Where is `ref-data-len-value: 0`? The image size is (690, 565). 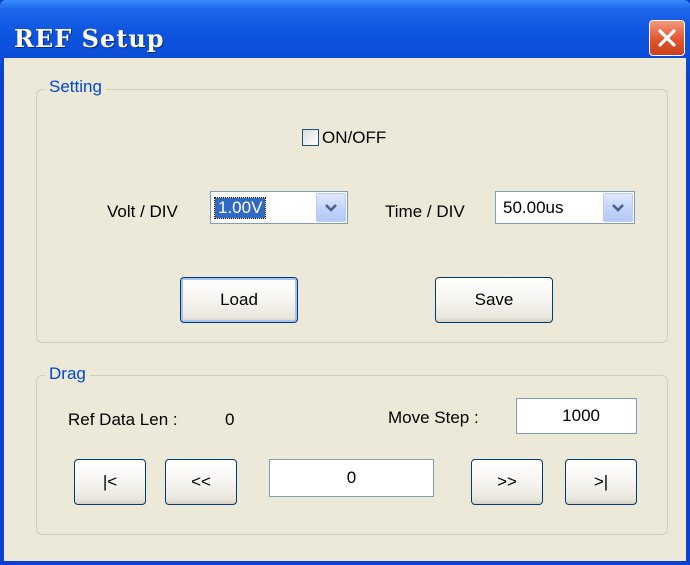
ref-data-len-value: 0 is located at coordinates (230, 419).